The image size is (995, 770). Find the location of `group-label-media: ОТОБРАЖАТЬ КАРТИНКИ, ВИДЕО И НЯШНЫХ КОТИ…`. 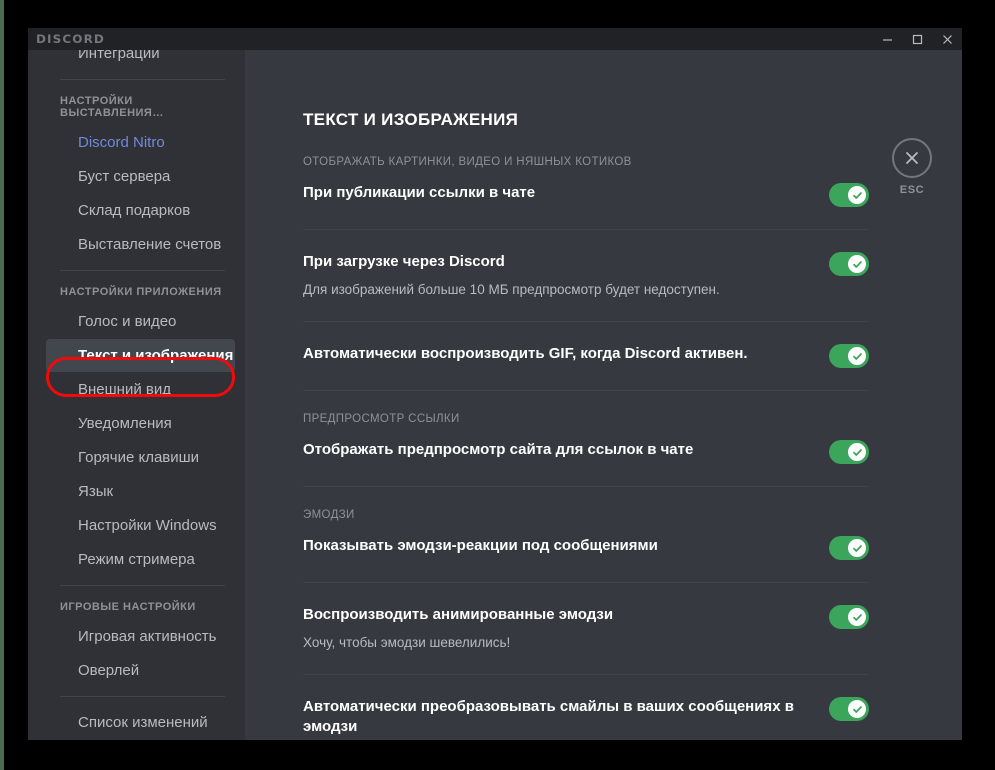

group-label-media: ОТОБРАЖАТЬ КАРТИНКИ, ВИДЕО И НЯШНЫХ КОТИ… is located at coordinates (467, 162).